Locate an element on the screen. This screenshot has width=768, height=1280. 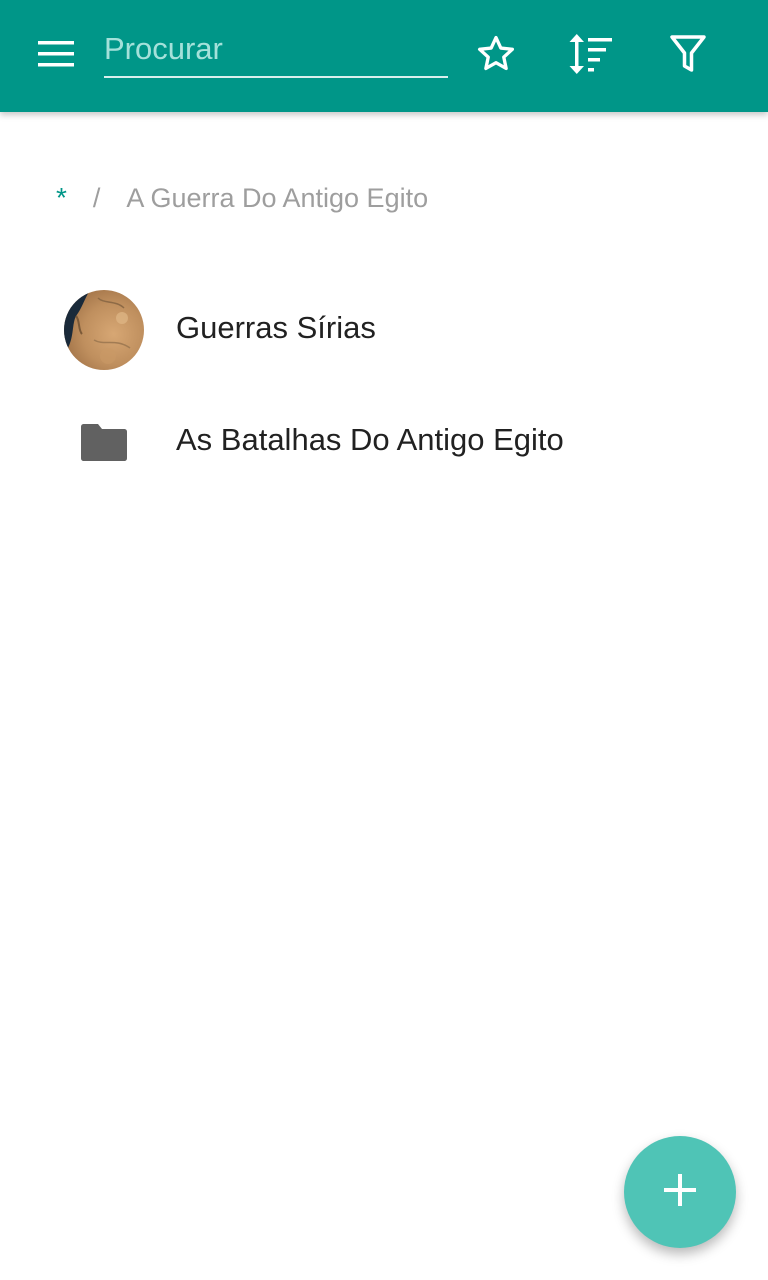
add-button is located at coordinates (680, 1192).